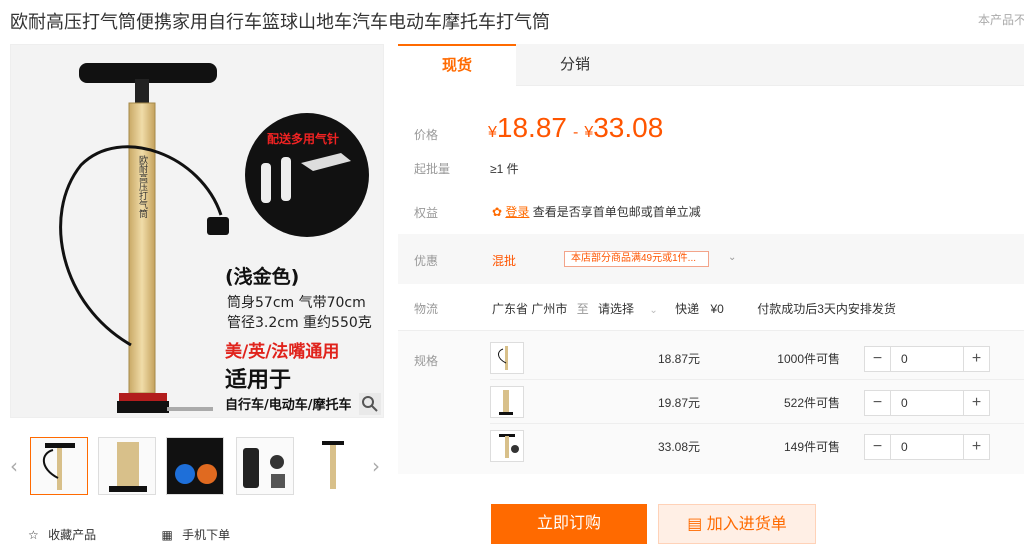 This screenshot has width=1024, height=544. Describe the element at coordinates (628, 127) in the screenshot. I see `price-high: 33.08` at that location.